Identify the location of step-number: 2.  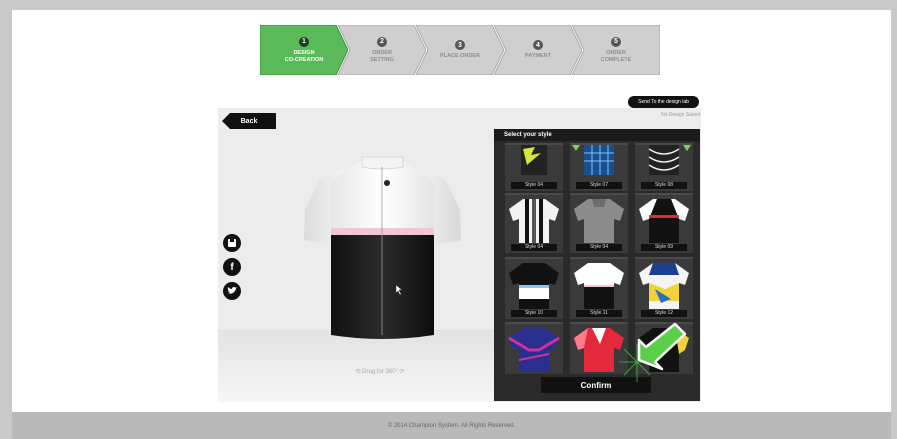
(382, 41).